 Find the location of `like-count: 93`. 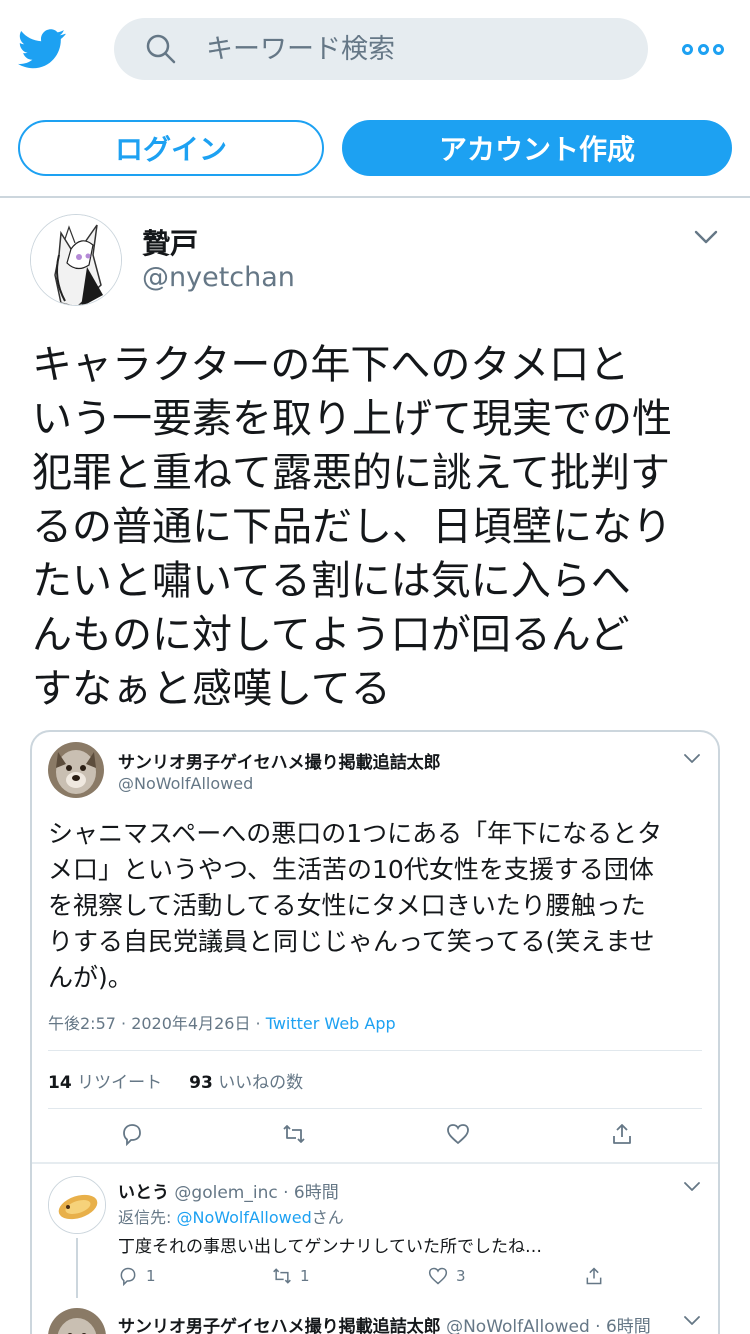

like-count: 93 is located at coordinates (201, 1083).